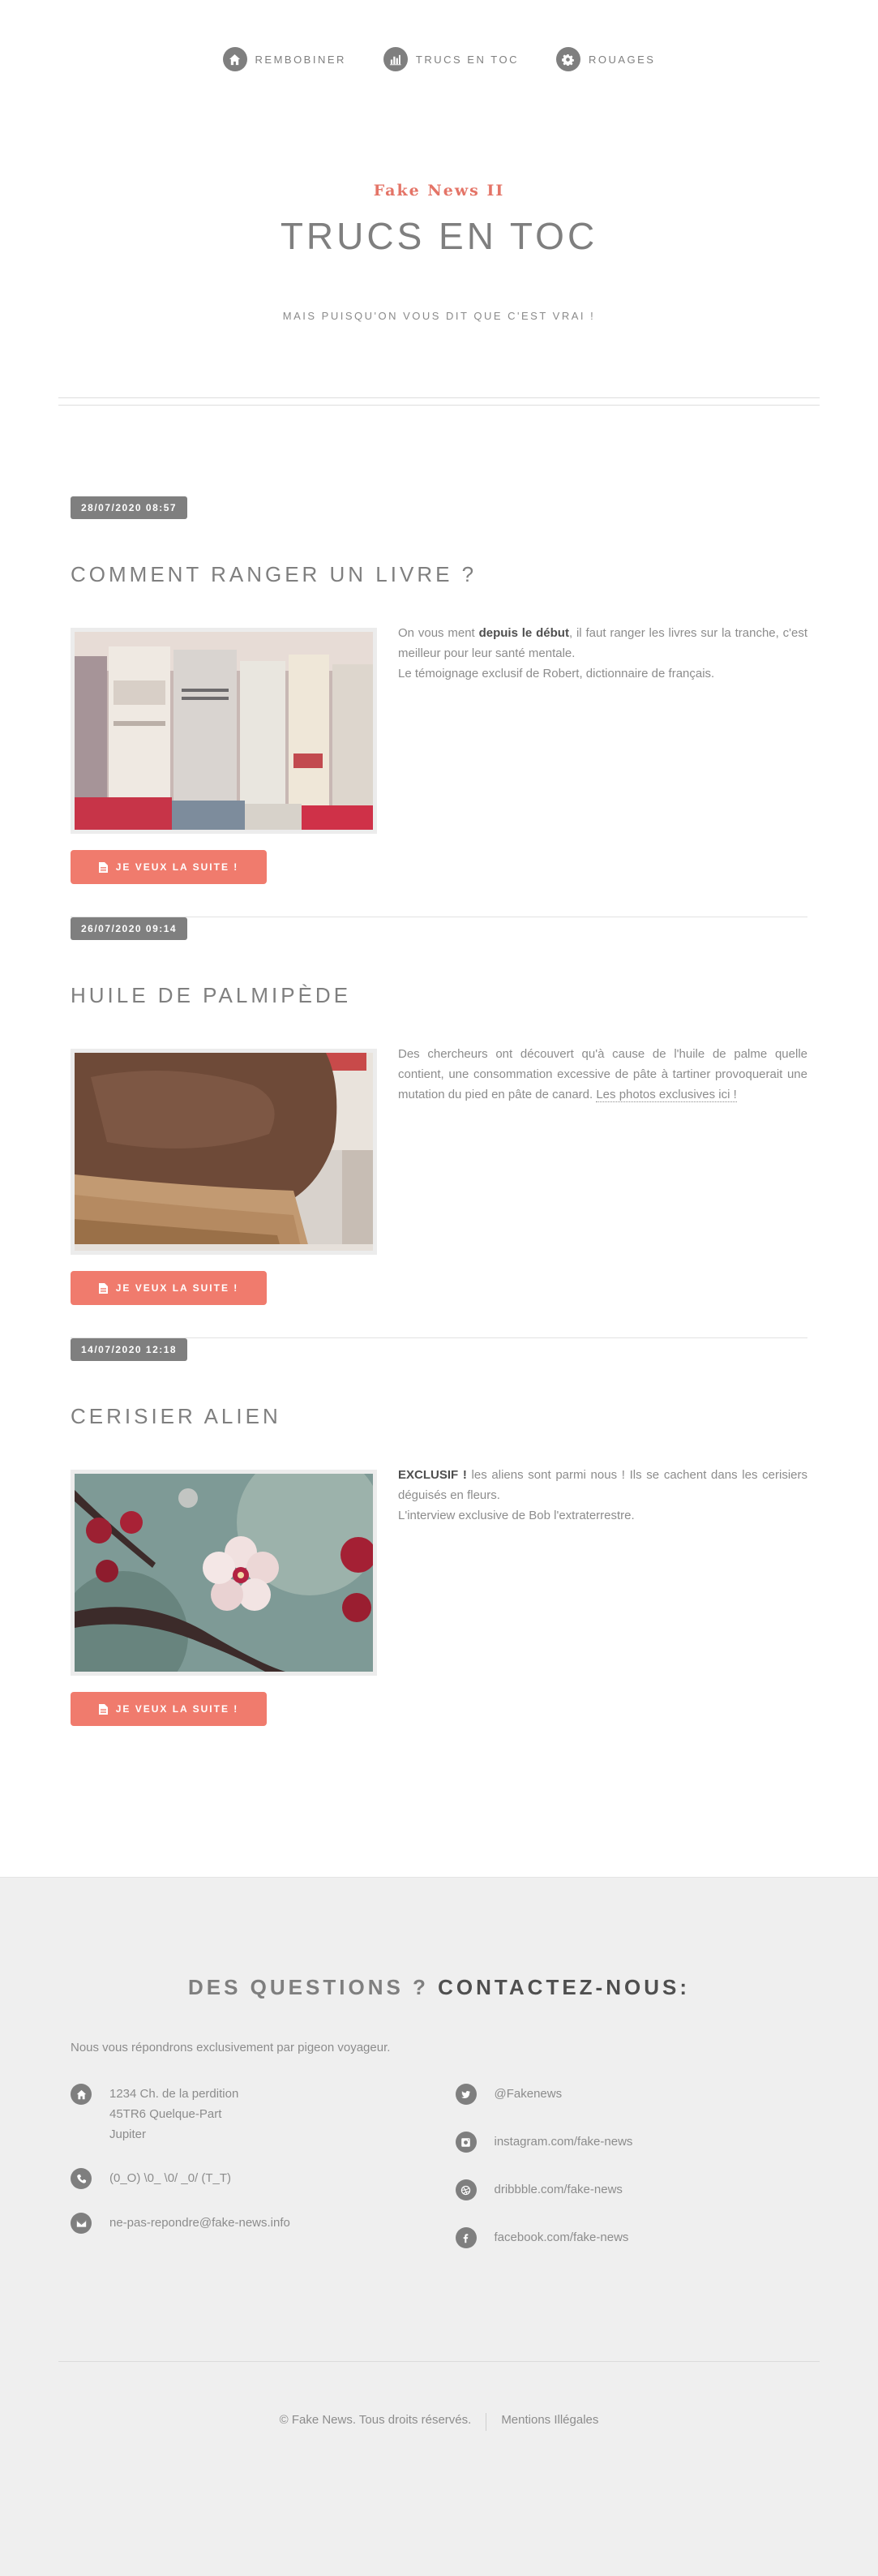  What do you see at coordinates (81, 2223) in the screenshot?
I see `envelope-icon` at bounding box center [81, 2223].